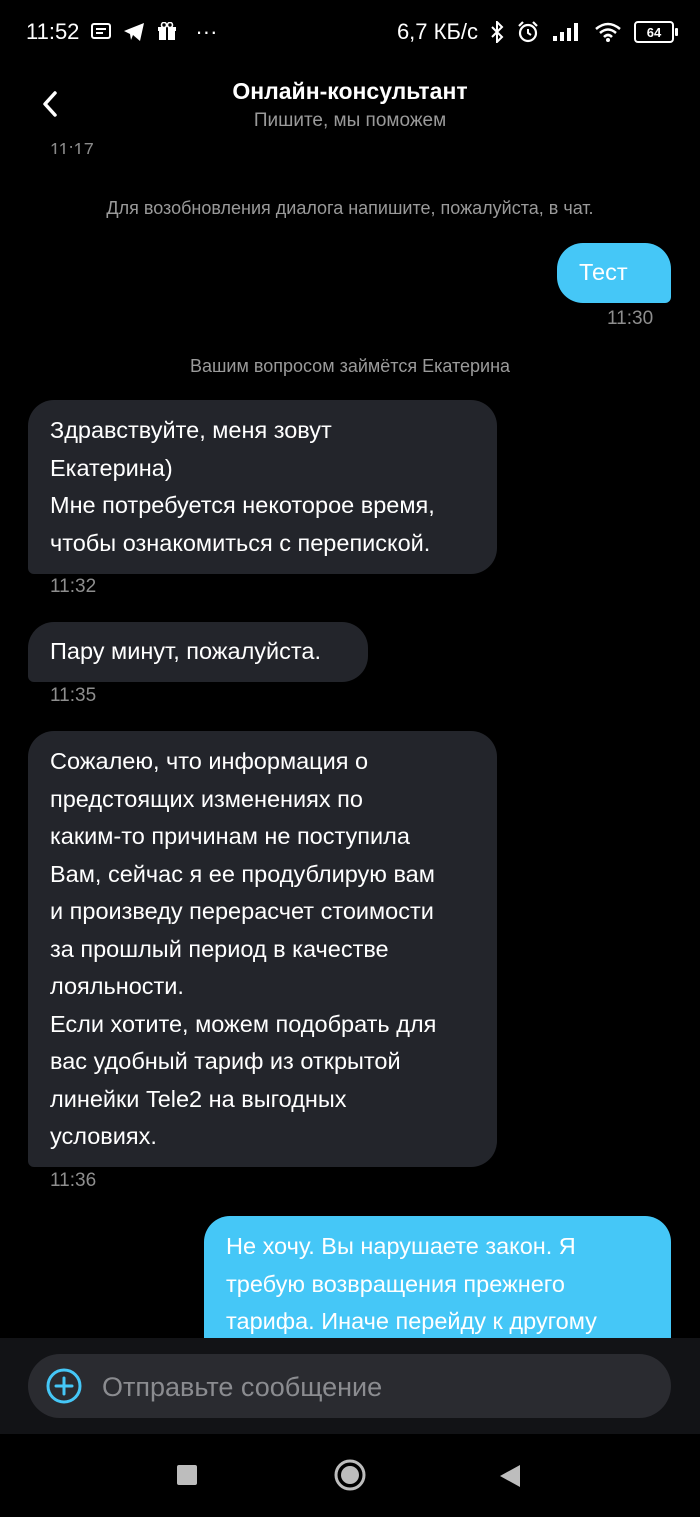 This screenshot has width=700, height=1517. What do you see at coordinates (206, 31) in the screenshot?
I see `more-notifications-icon: ···` at bounding box center [206, 31].